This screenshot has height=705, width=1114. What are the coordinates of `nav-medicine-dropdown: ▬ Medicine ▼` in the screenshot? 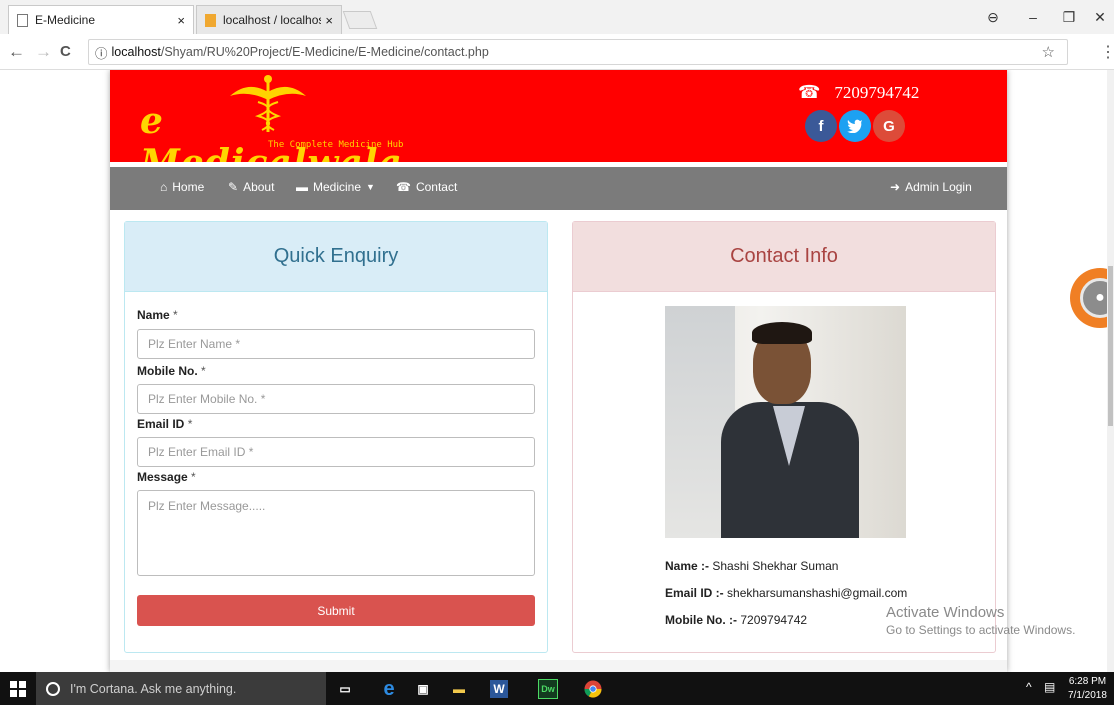 It's located at (335, 187).